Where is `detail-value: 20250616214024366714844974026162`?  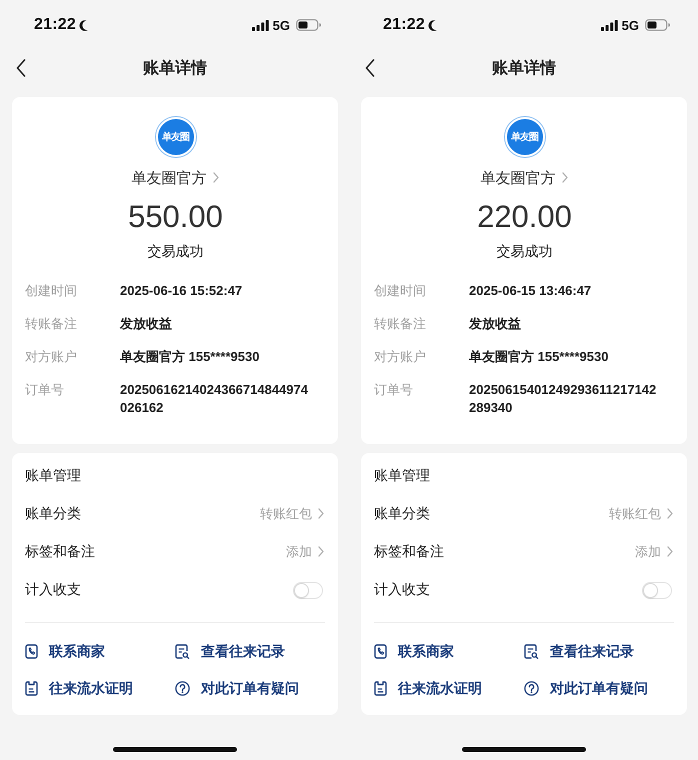
detail-value: 20250616214024366714844974026162 is located at coordinates (214, 399).